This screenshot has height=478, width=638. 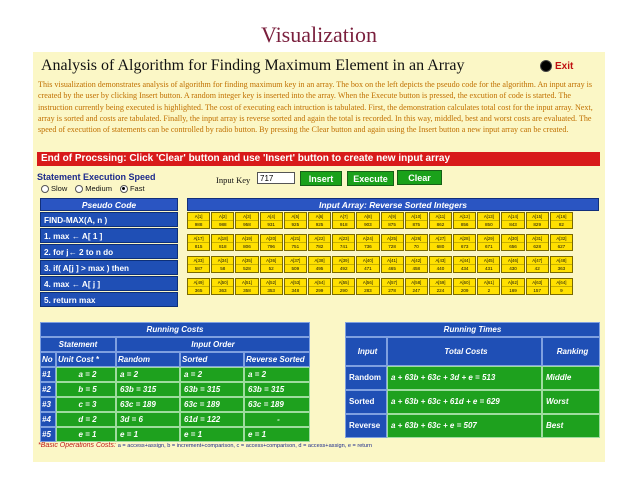 I want to click on speed-radio-medium: Medium, so click(x=93, y=188).